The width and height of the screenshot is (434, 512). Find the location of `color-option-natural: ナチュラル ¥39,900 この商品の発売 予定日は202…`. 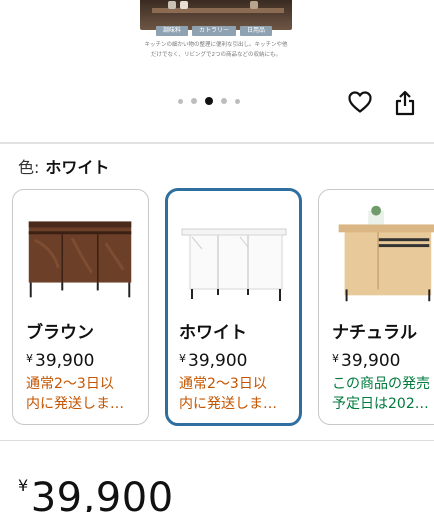

color-option-natural: ナチュラル ¥39,900 この商品の発売 予定日は202… is located at coordinates (376, 307).